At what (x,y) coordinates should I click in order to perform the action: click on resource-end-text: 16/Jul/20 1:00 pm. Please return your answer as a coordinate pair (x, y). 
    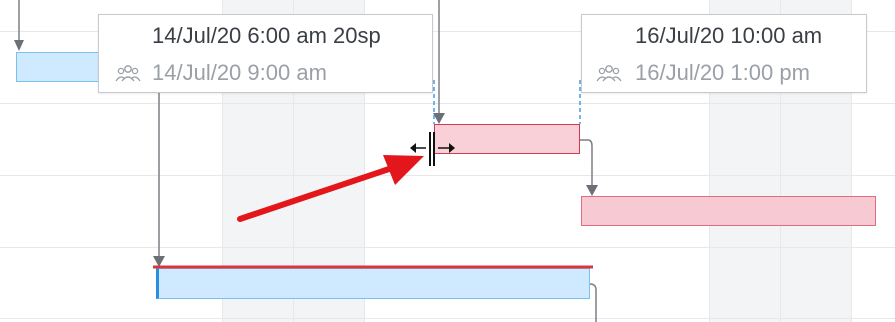
    Looking at the image, I should click on (722, 72).